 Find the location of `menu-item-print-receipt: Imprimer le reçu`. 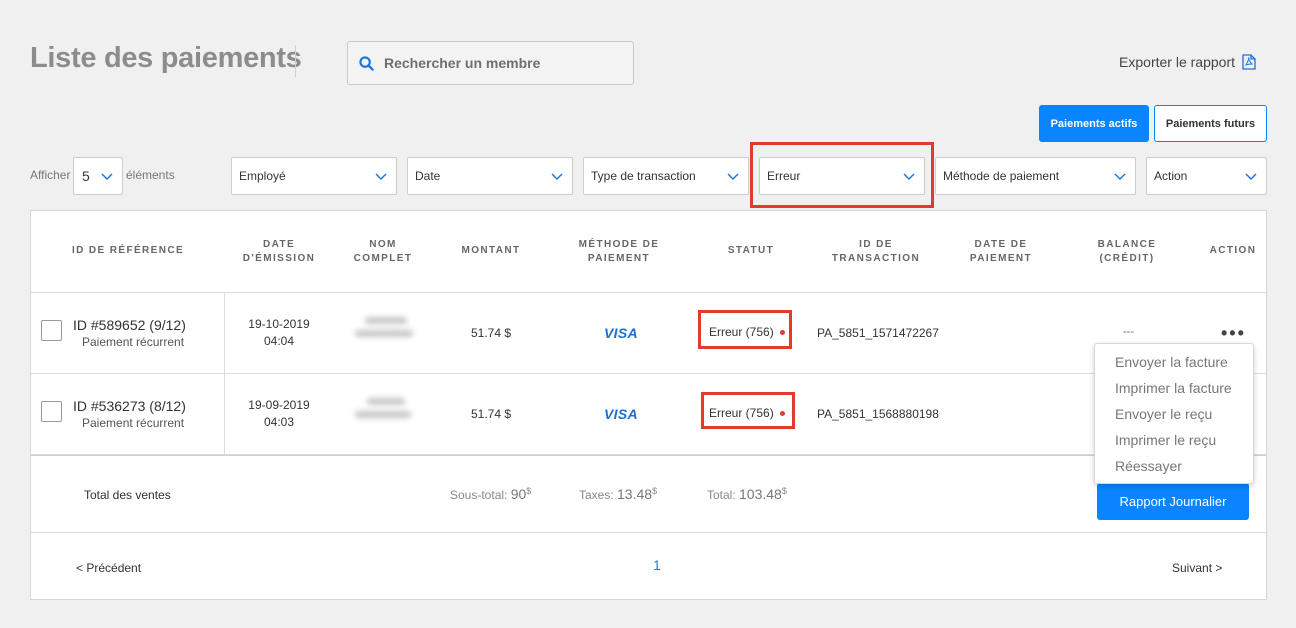

menu-item-print-receipt: Imprimer le reçu is located at coordinates (1174, 444).